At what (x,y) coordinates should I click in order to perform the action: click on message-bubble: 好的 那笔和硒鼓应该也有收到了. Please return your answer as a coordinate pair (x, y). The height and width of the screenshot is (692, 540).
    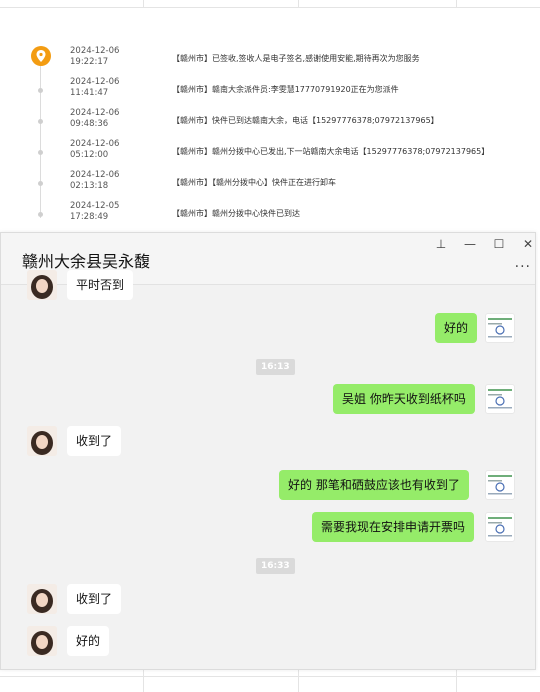
    Looking at the image, I should click on (374, 485).